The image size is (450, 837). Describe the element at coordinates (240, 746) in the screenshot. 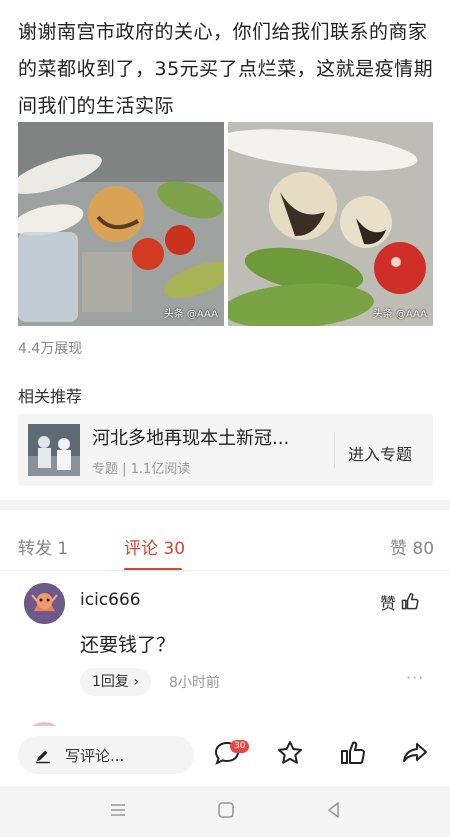

I see `comment-count-badge: 30` at that location.